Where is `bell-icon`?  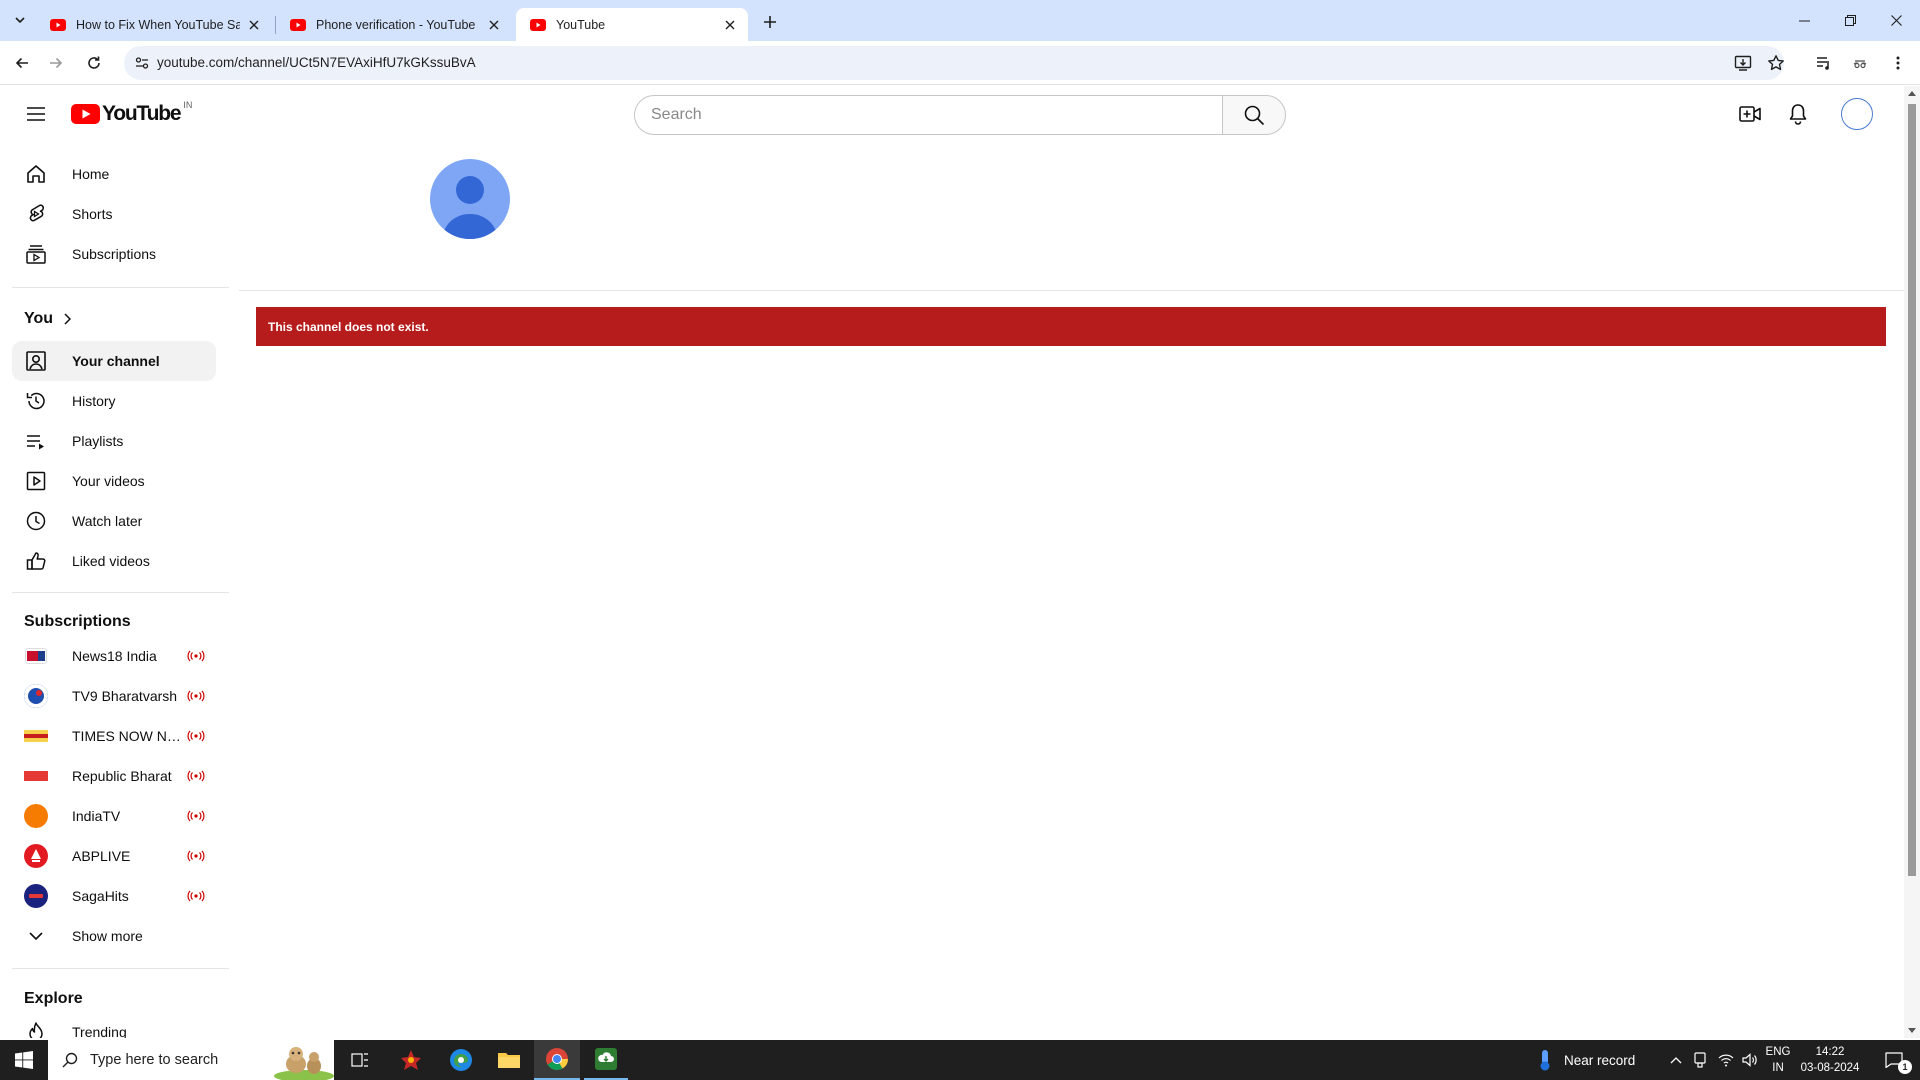
bell-icon is located at coordinates (1798, 114).